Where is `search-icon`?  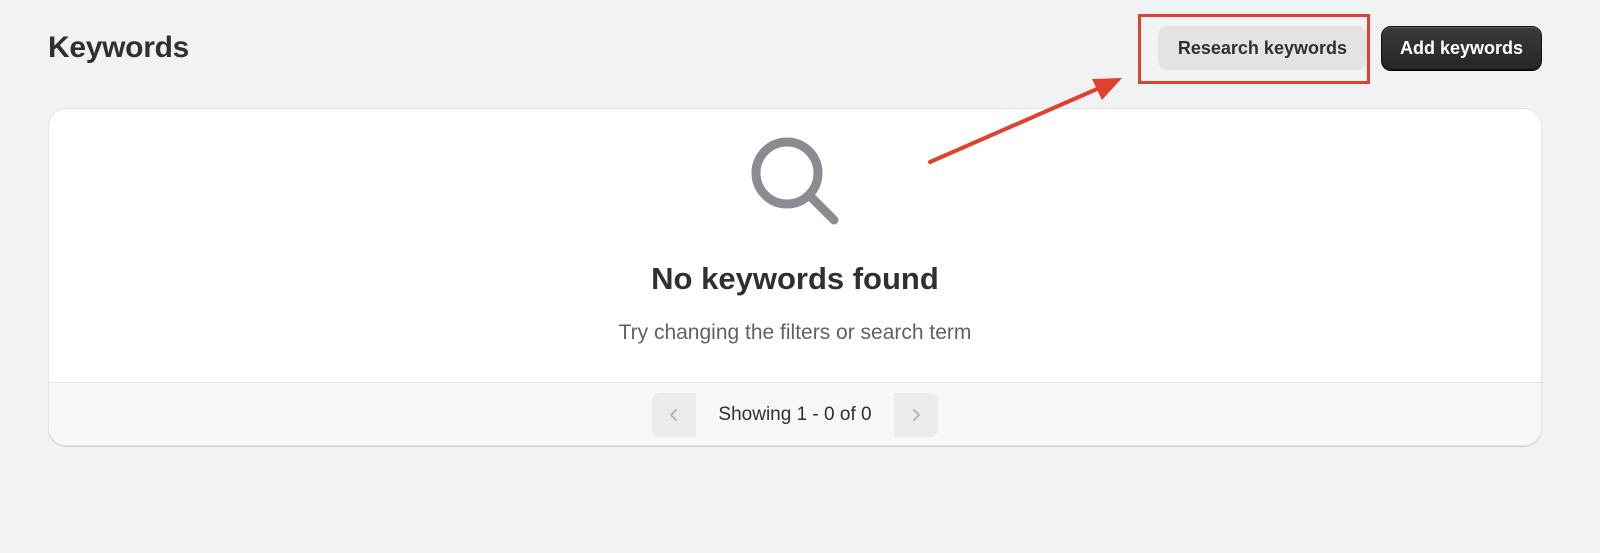
search-icon is located at coordinates (795, 181).